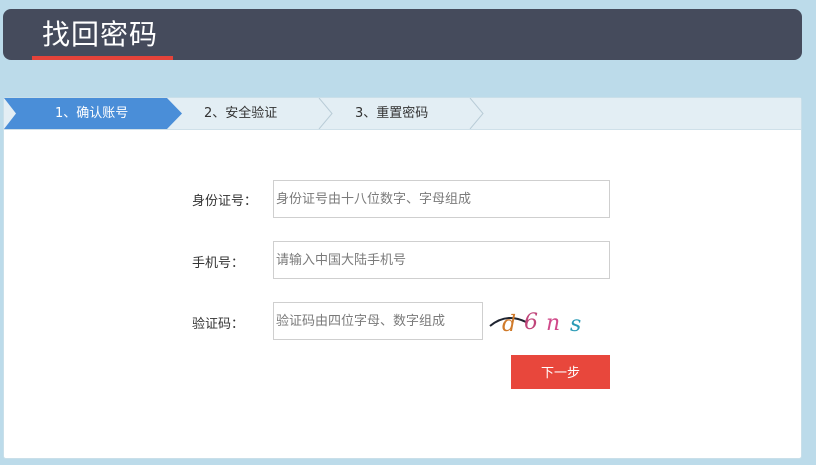 This screenshot has height=465, width=816. Describe the element at coordinates (509, 324) in the screenshot. I see `captcha-char: d` at that location.